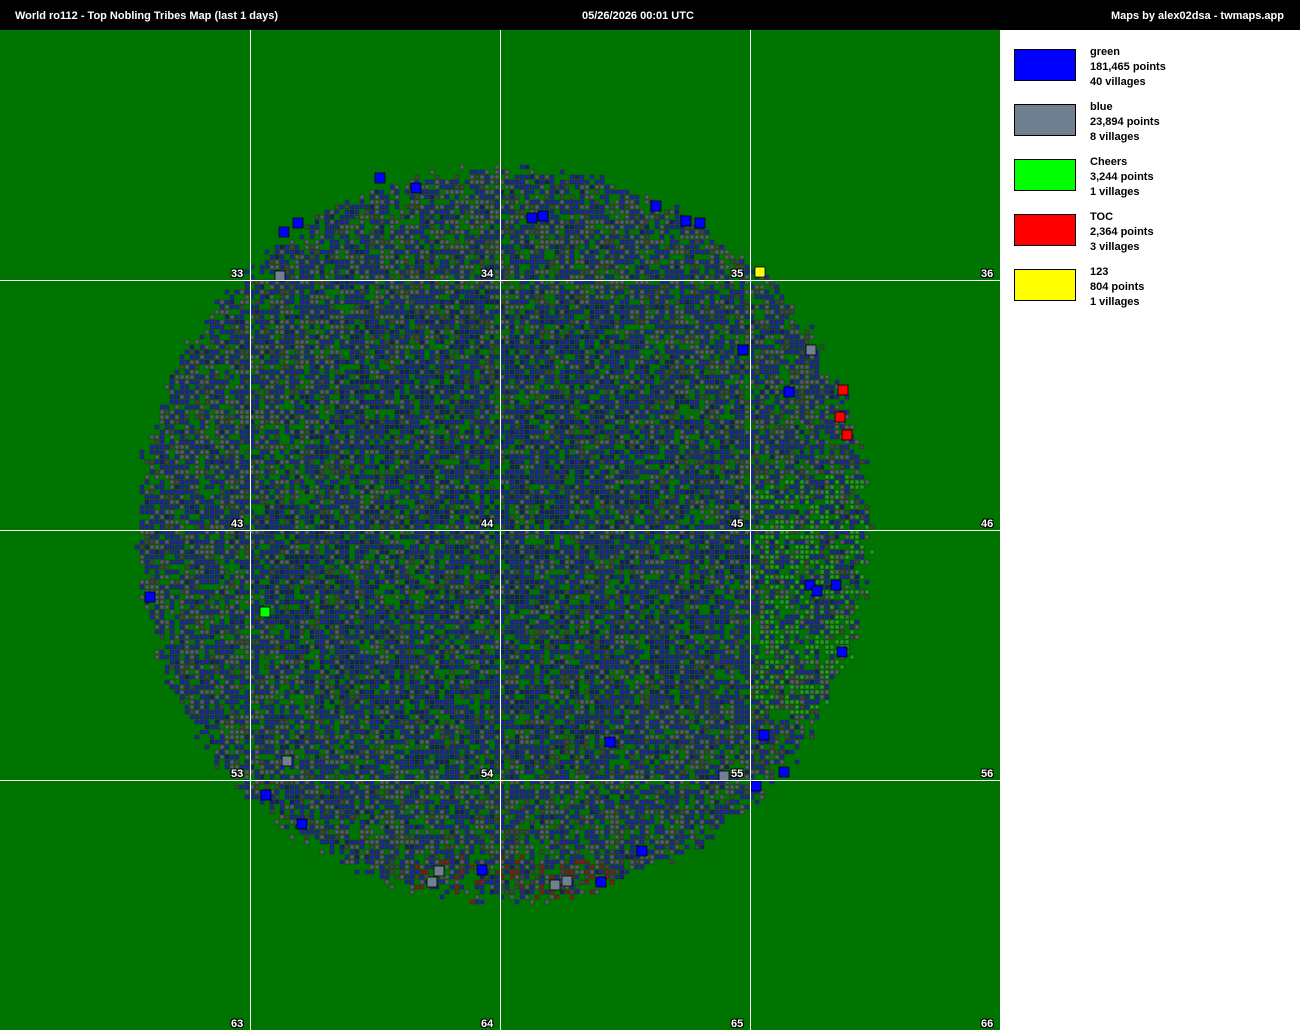  What do you see at coordinates (1122, 162) in the screenshot?
I see `tribe-name: Cheers` at bounding box center [1122, 162].